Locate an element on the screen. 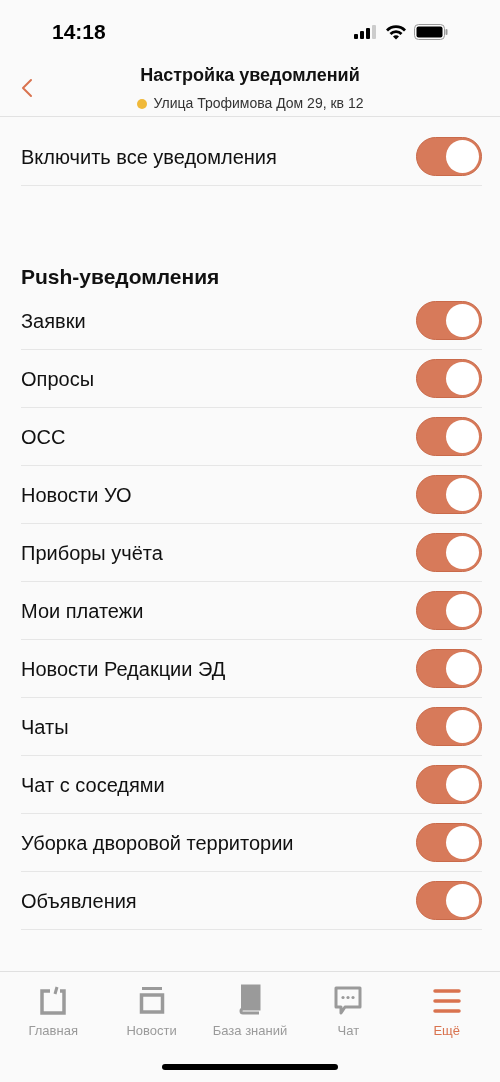 This screenshot has height=1082, width=500. battery-icon is located at coordinates (431, 32).